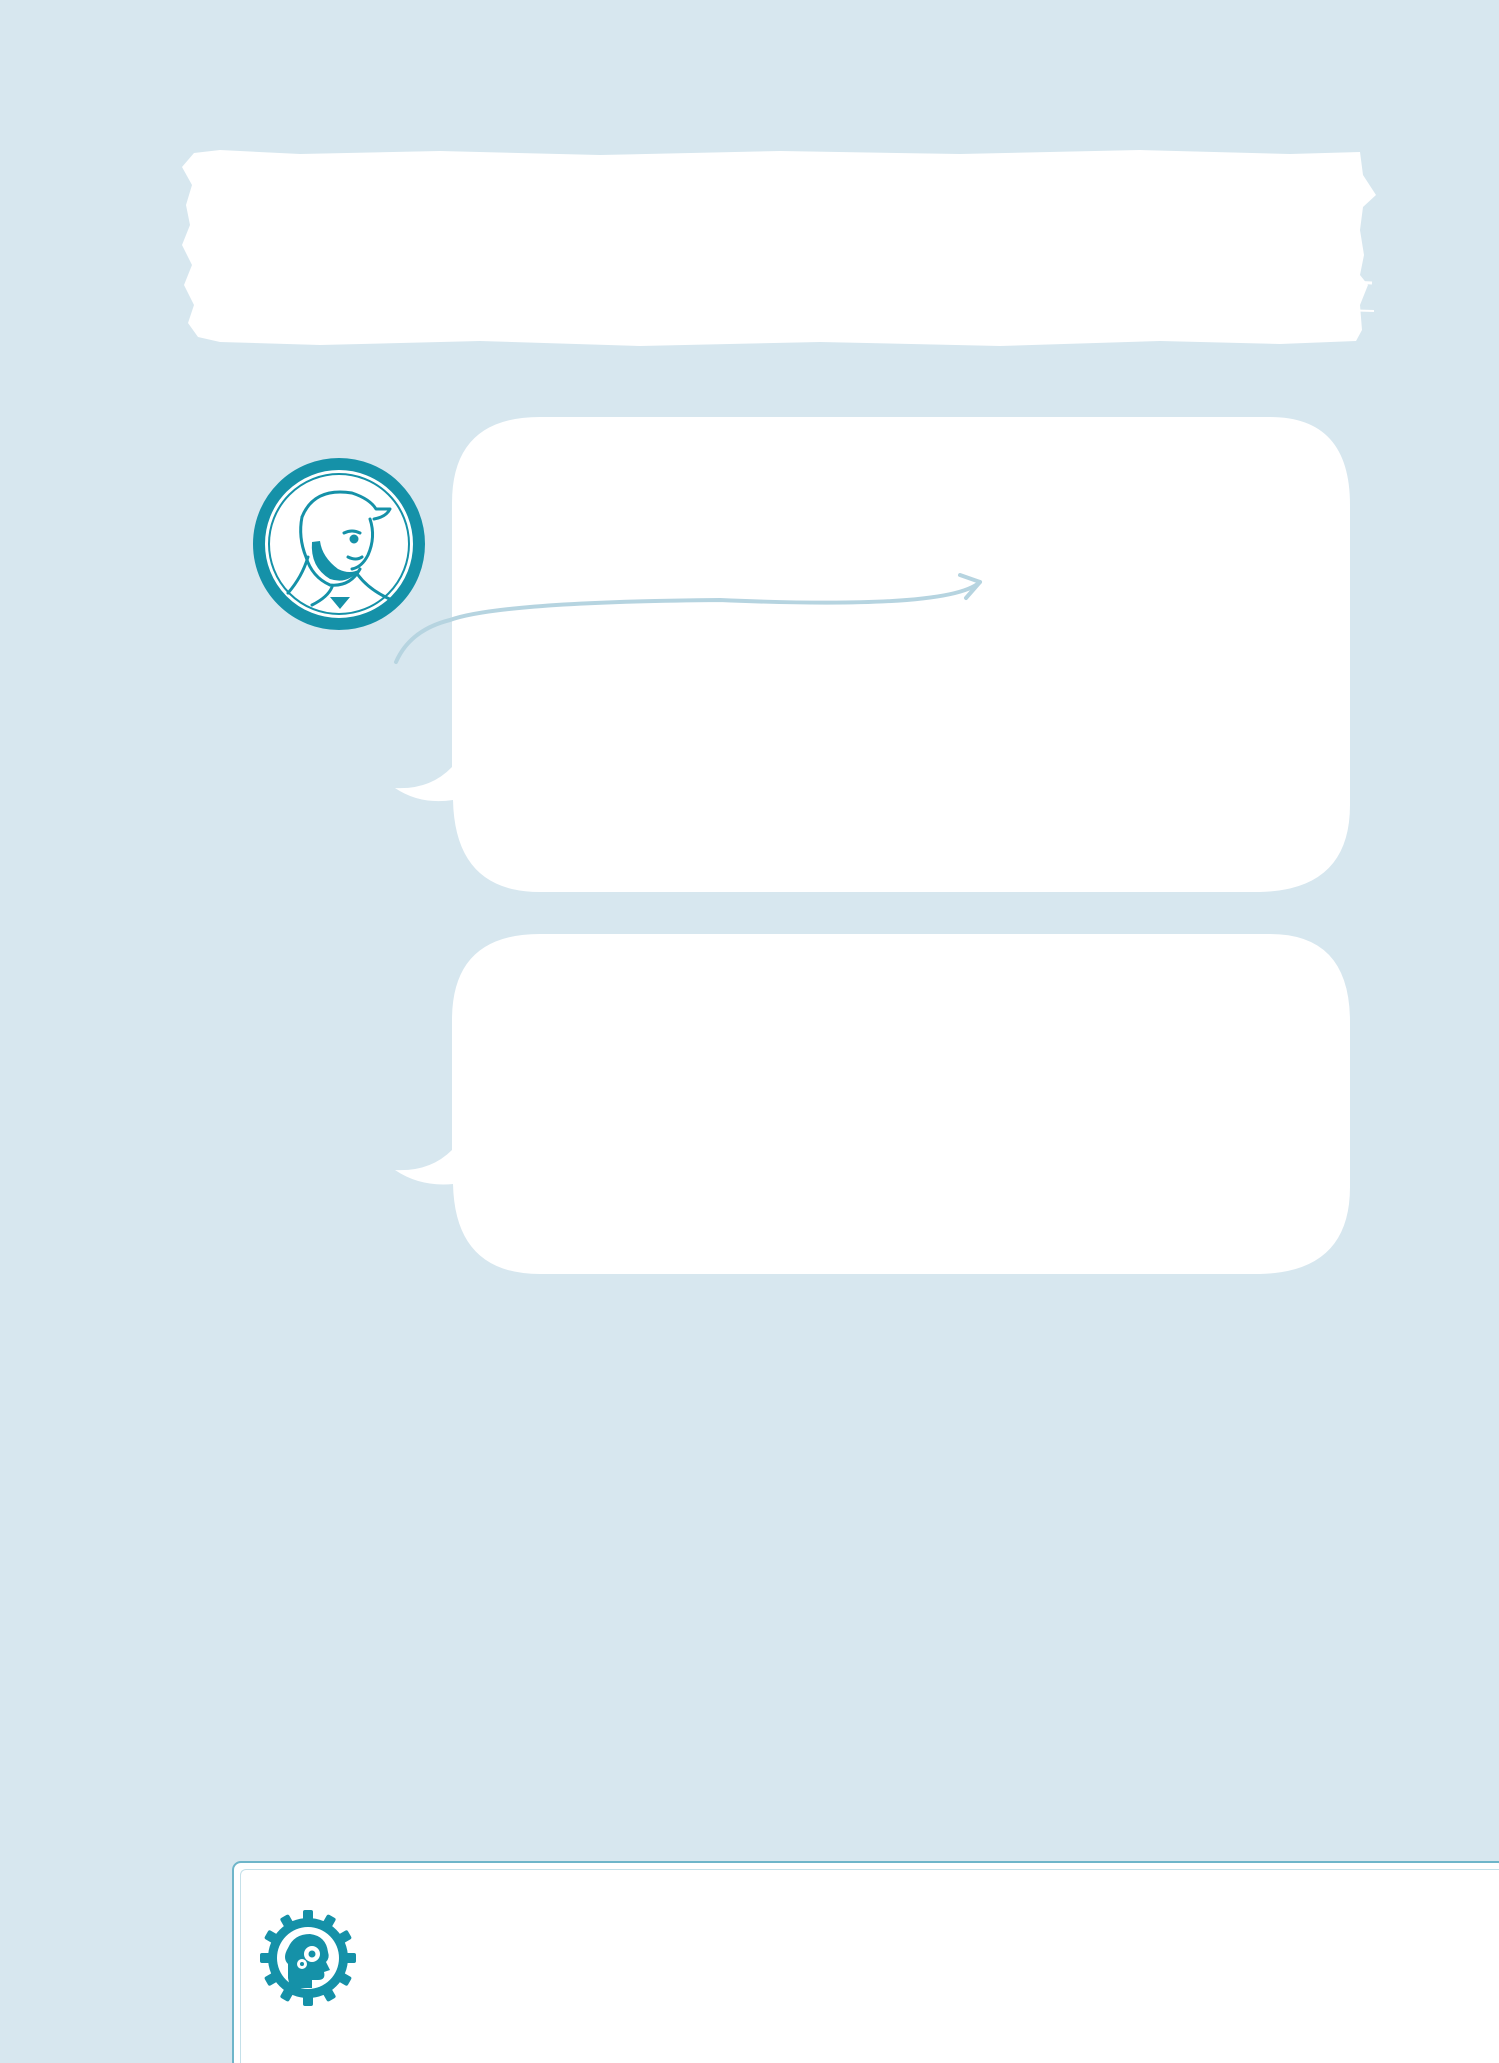 This screenshot has height=2063, width=1499. What do you see at coordinates (865, 1962) in the screenshot?
I see `tip-panel` at bounding box center [865, 1962].